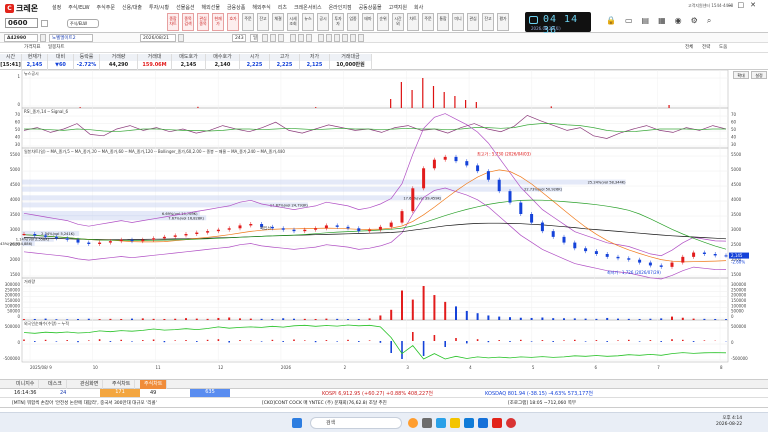  Describe the element at coordinates (741, 75) in the screenshot. I see `zoom-button: 확대` at that location.